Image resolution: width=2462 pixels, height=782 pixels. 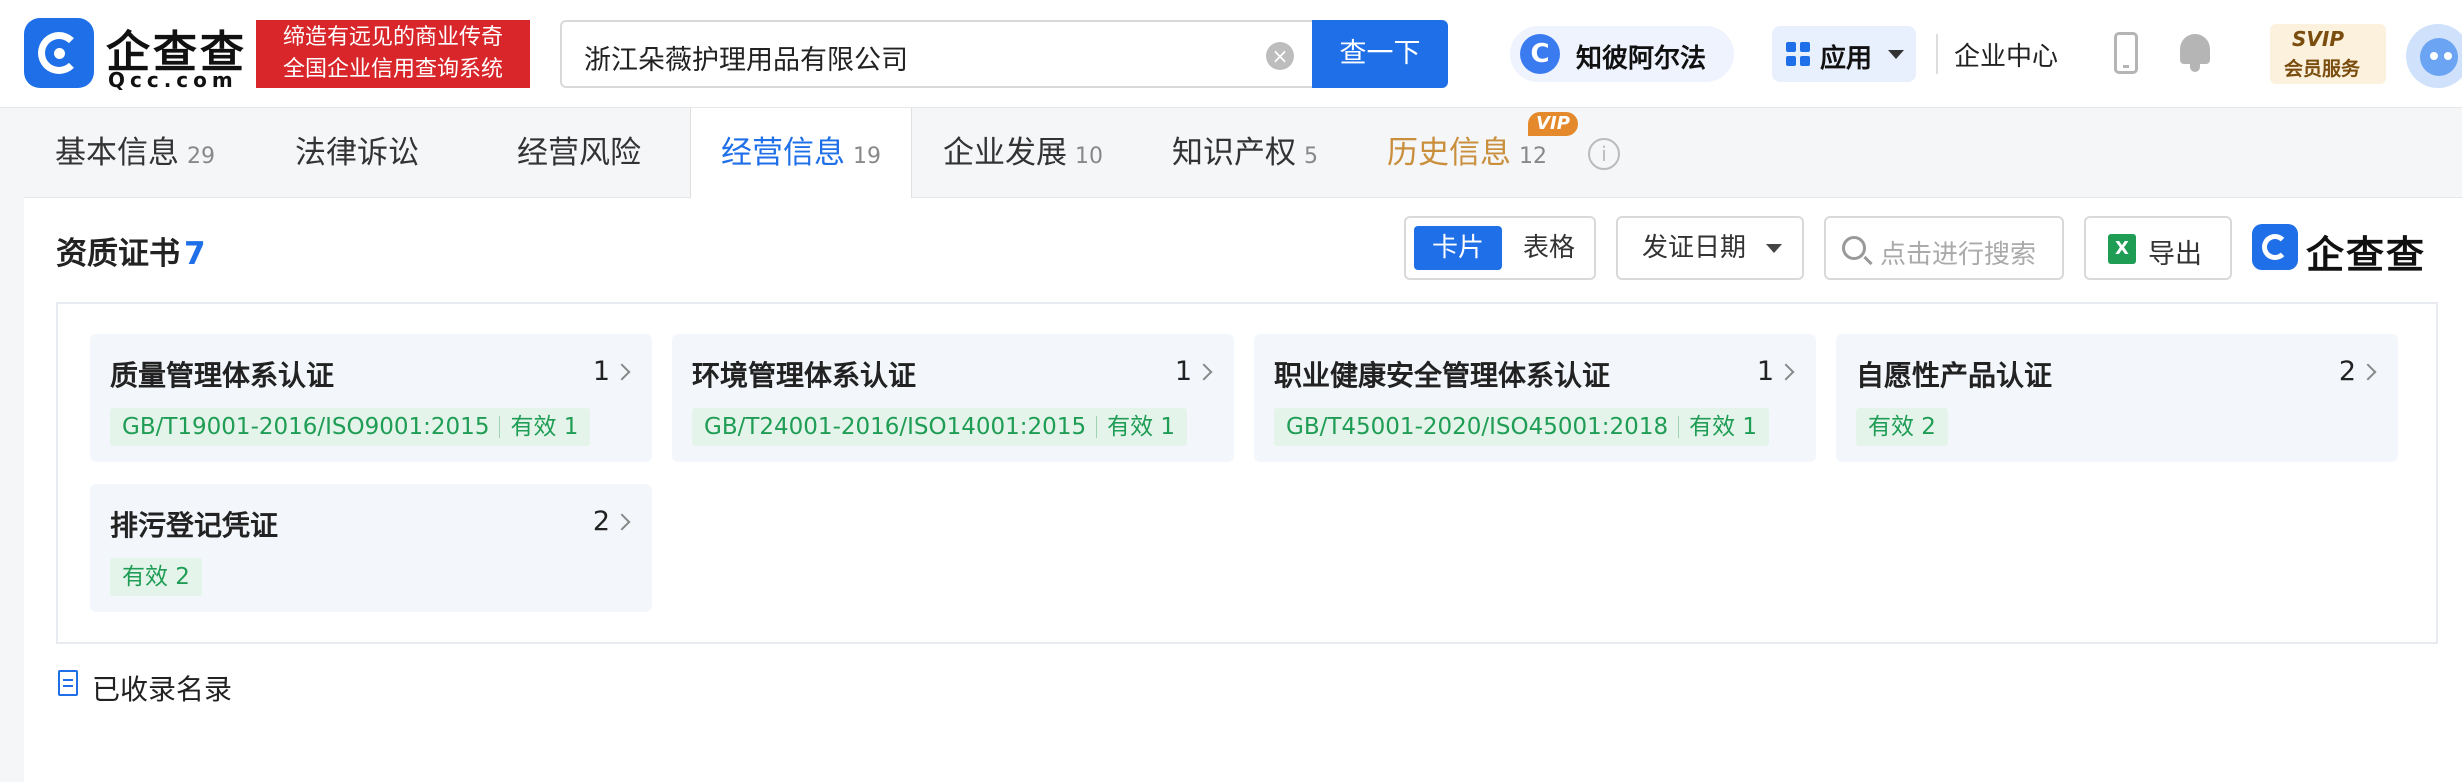 I want to click on search-input-value: 浙江朵薇护理用品有限公司, so click(x=746, y=57).